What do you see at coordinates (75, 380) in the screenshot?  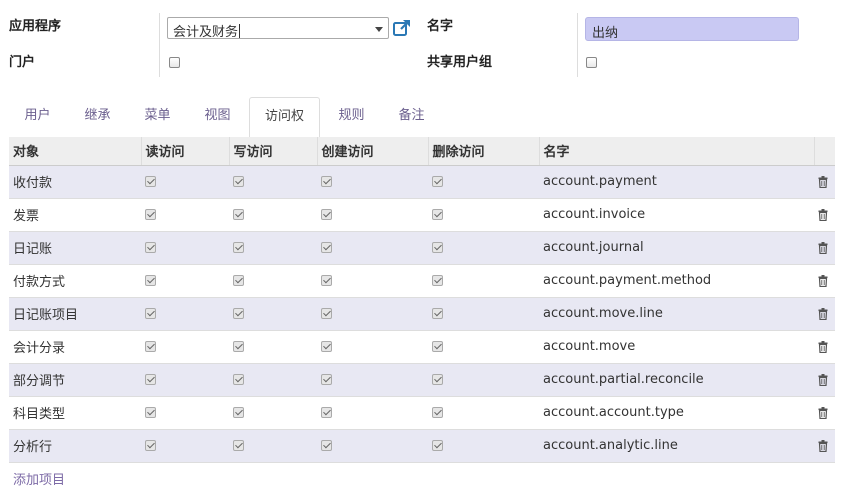 I see `object-cell: 部分调节` at bounding box center [75, 380].